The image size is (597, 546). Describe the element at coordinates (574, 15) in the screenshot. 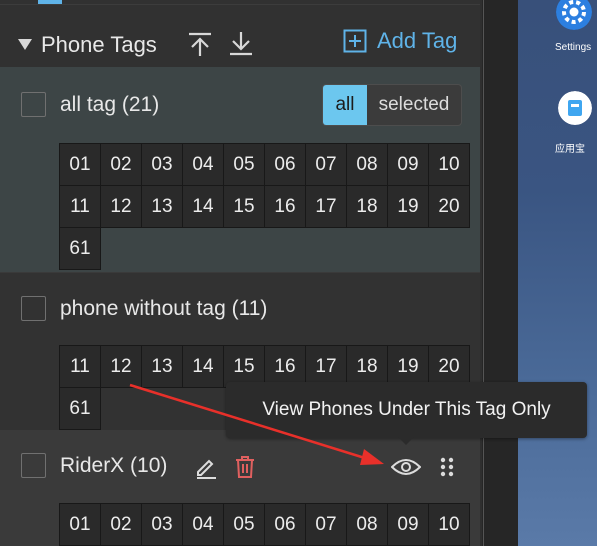

I see `gear-icon` at that location.